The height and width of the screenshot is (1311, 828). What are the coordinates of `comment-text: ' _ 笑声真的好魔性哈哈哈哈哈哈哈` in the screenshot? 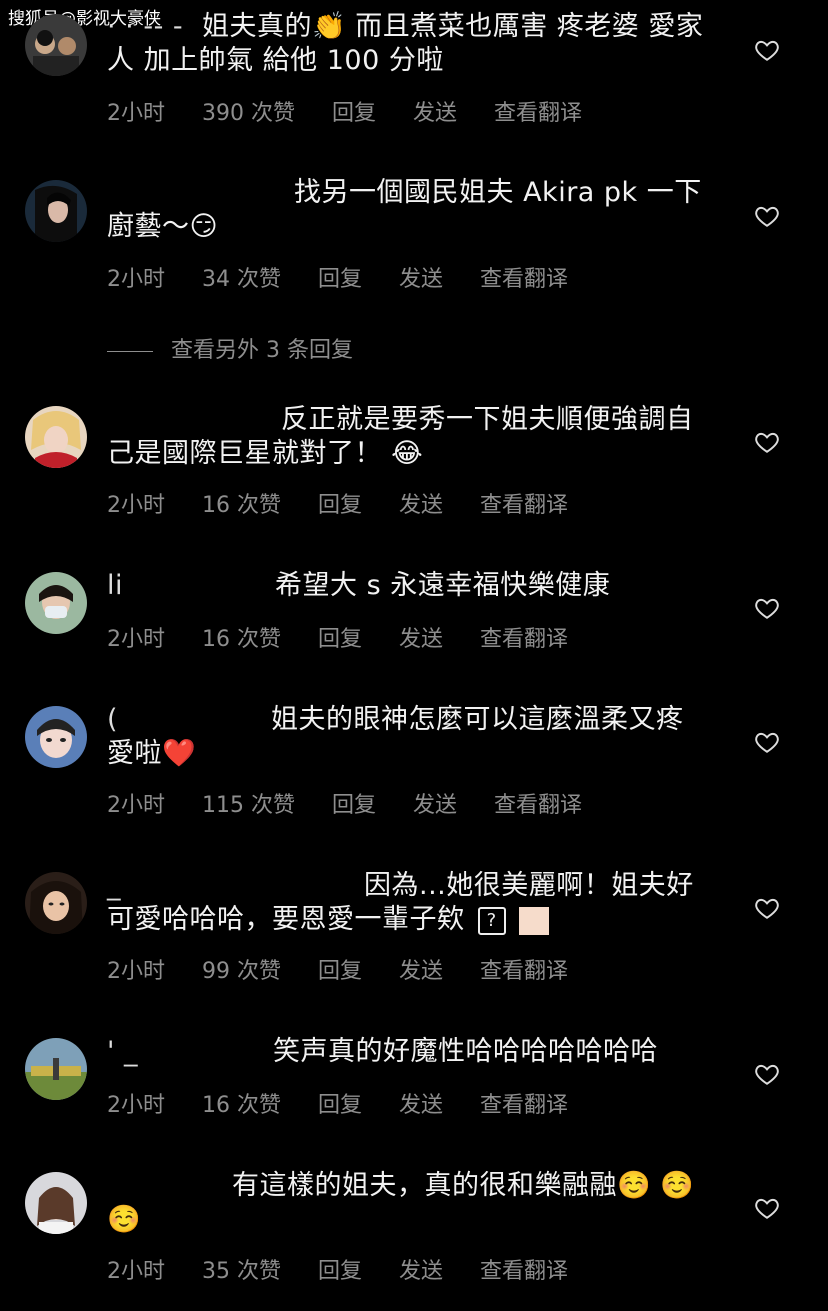 It's located at (382, 1052).